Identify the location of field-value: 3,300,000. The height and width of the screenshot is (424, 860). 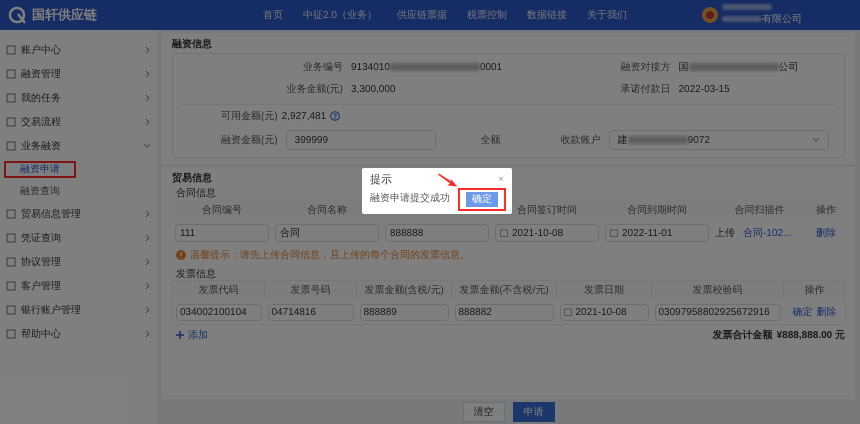
(373, 89).